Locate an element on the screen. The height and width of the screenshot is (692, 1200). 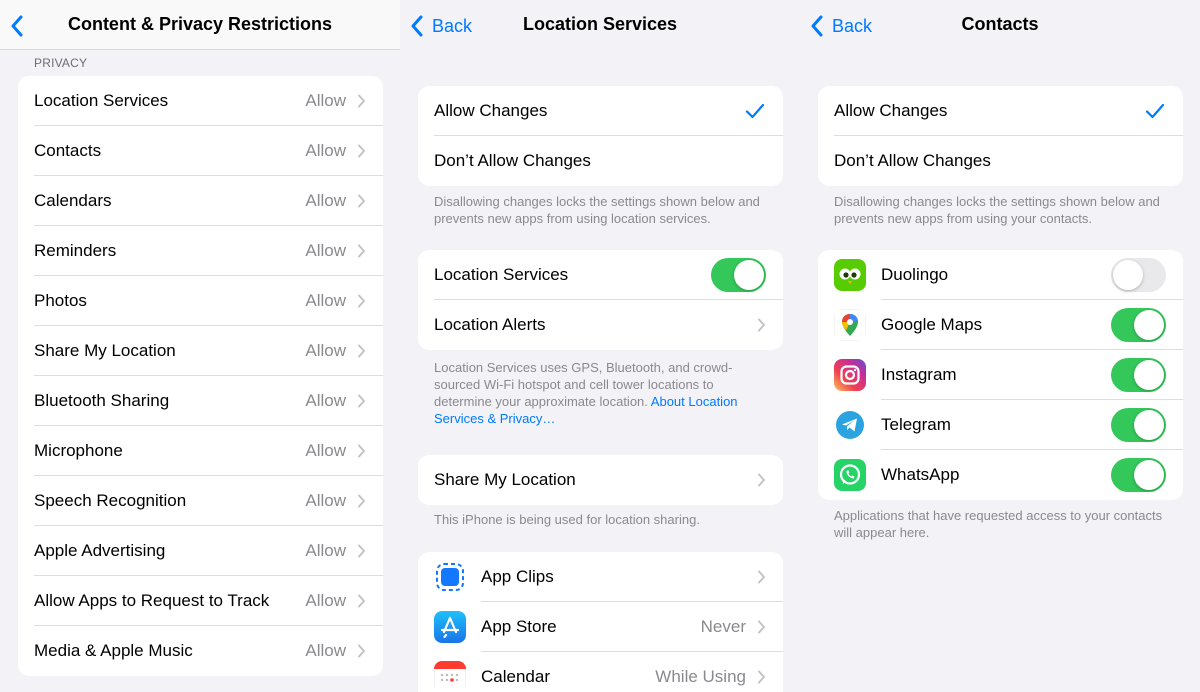
privacy-row-photos: Photos Allow is located at coordinates (200, 301).